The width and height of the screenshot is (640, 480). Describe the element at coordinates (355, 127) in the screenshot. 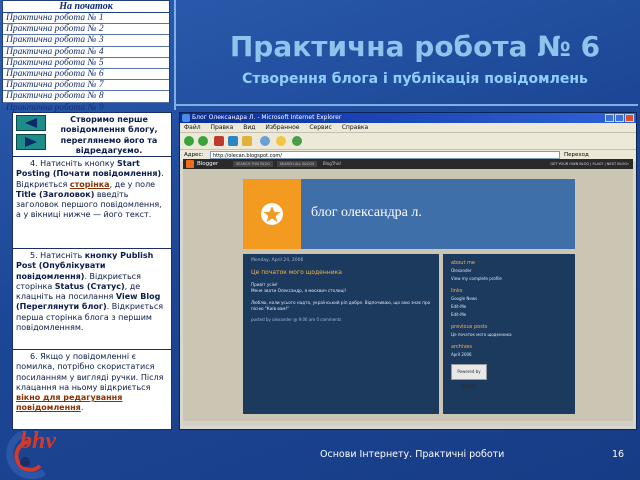

I see `menu-help: Справка` at that location.